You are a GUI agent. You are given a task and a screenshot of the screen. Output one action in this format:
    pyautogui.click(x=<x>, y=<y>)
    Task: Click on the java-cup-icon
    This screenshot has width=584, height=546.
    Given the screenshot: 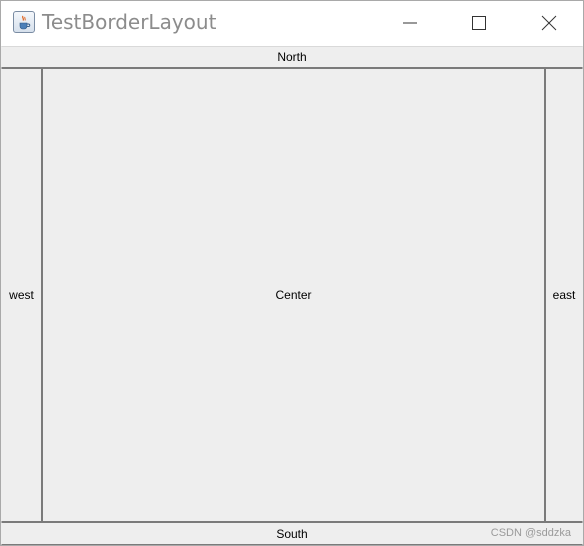 What is the action you would take?
    pyautogui.click(x=24, y=22)
    